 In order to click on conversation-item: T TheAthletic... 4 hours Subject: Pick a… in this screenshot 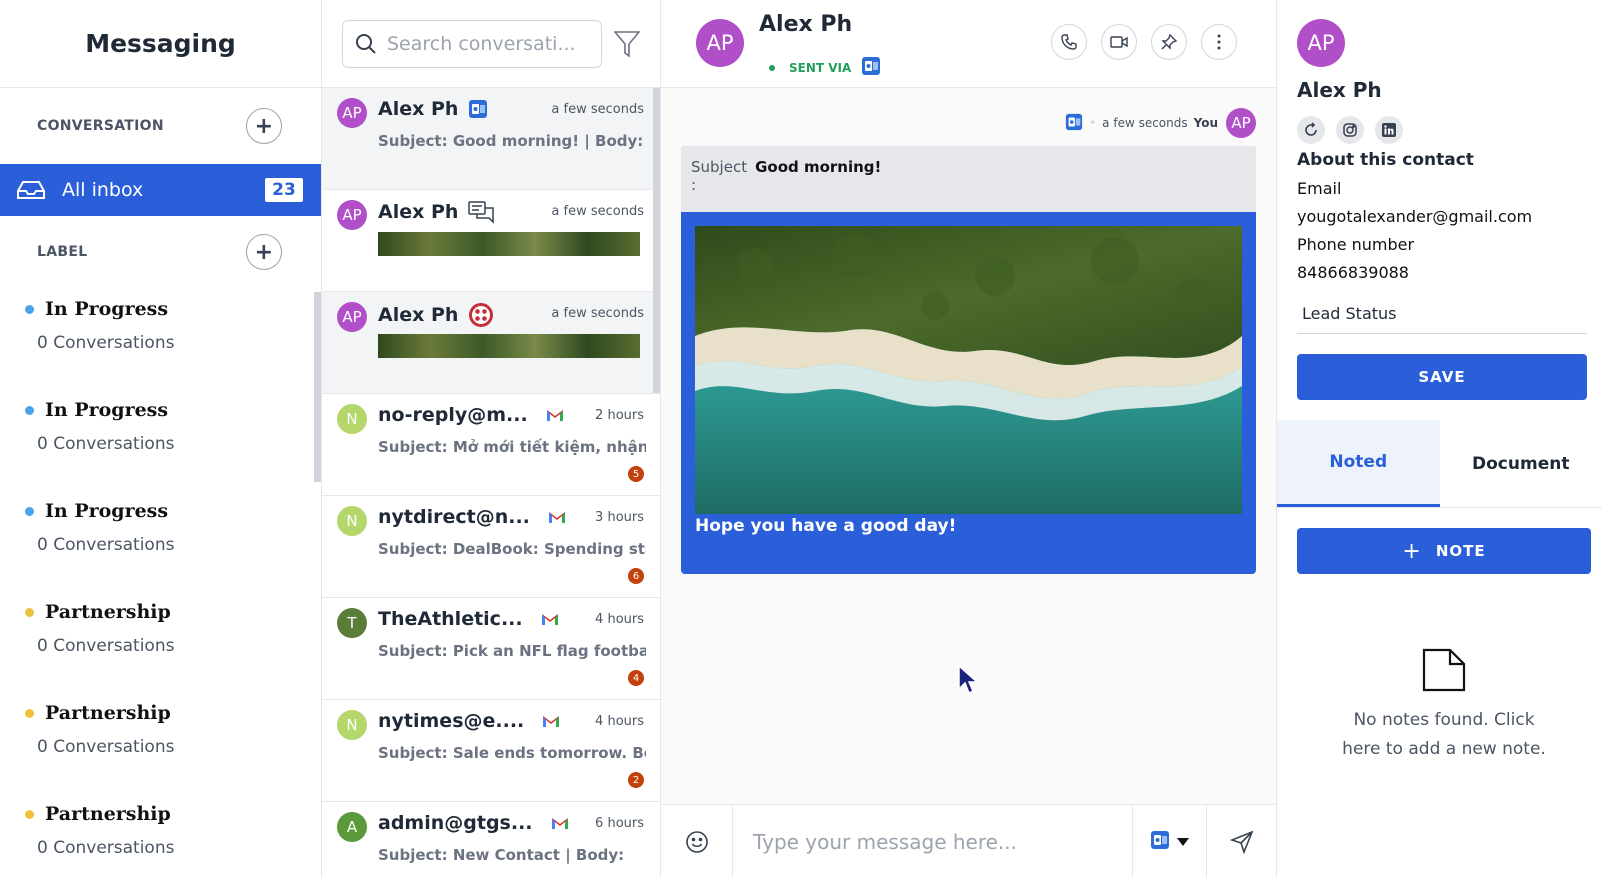, I will do `click(491, 649)`.